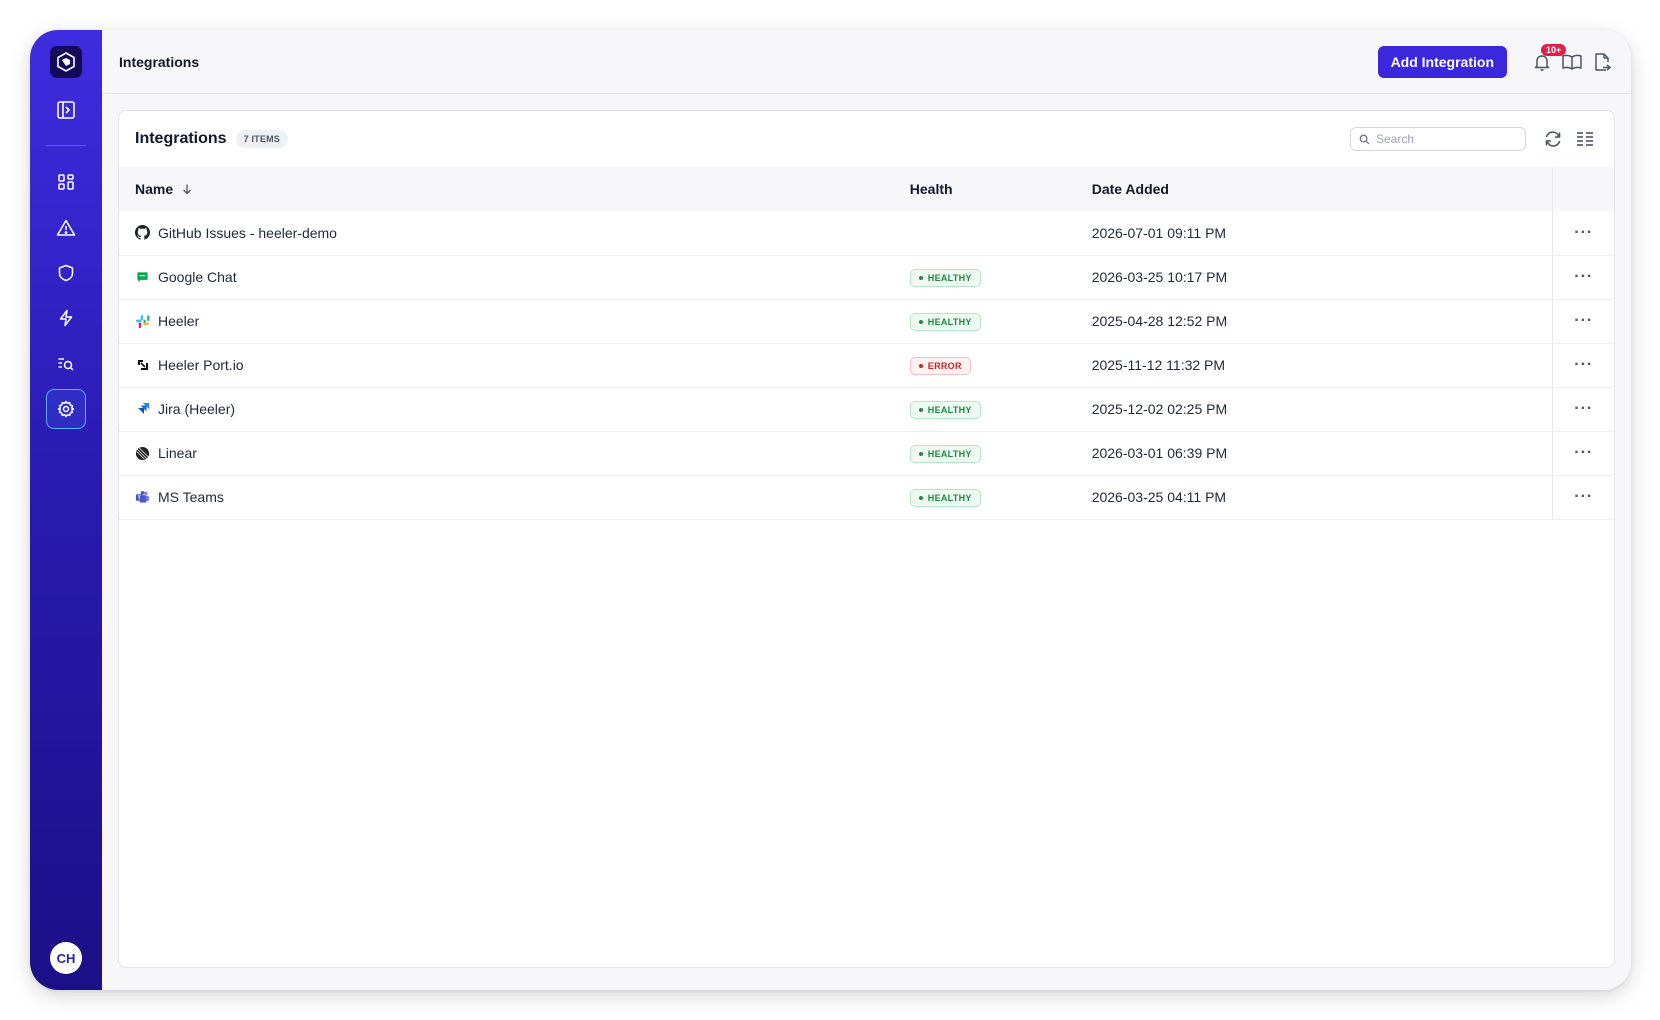 The image size is (1660, 1020). Describe the element at coordinates (142, 409) in the screenshot. I see `jira-icon` at that location.